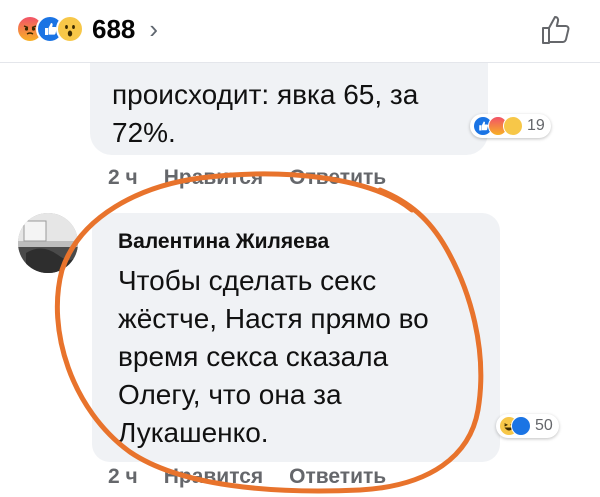 The width and height of the screenshot is (600, 497). Describe the element at coordinates (70, 29) in the screenshot. I see `wow-icon` at that location.